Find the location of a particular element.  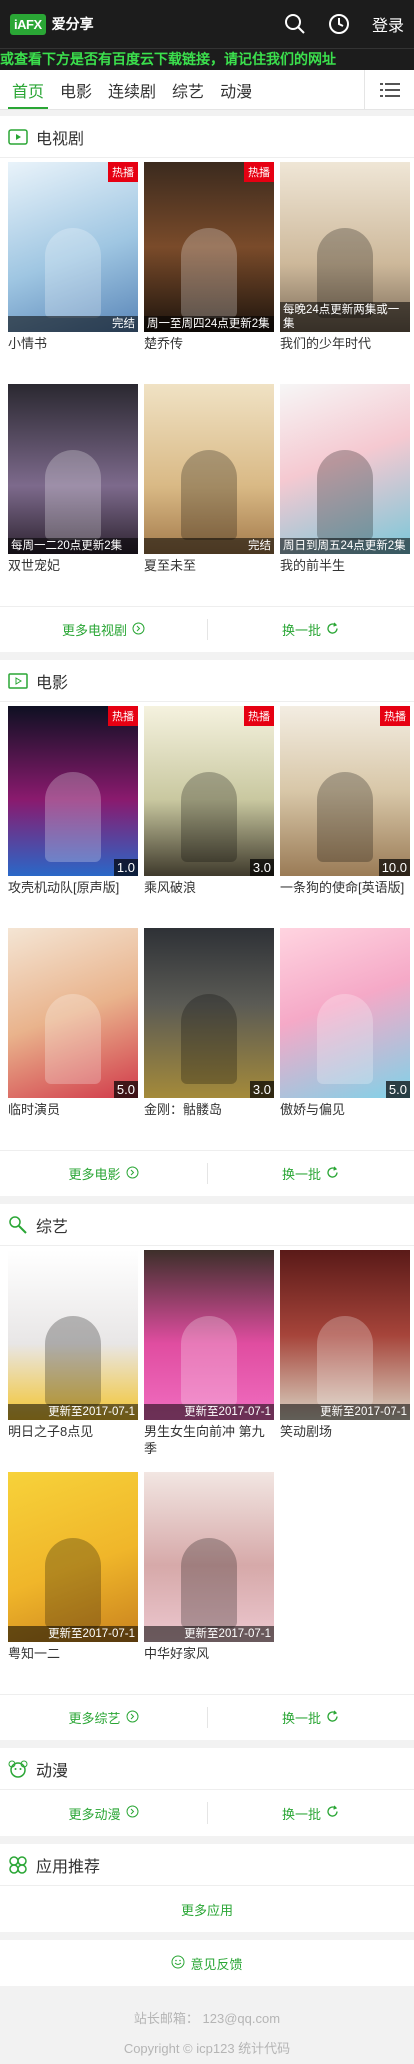

video-title: 金刚：骷髅岛 is located at coordinates (209, 1109).